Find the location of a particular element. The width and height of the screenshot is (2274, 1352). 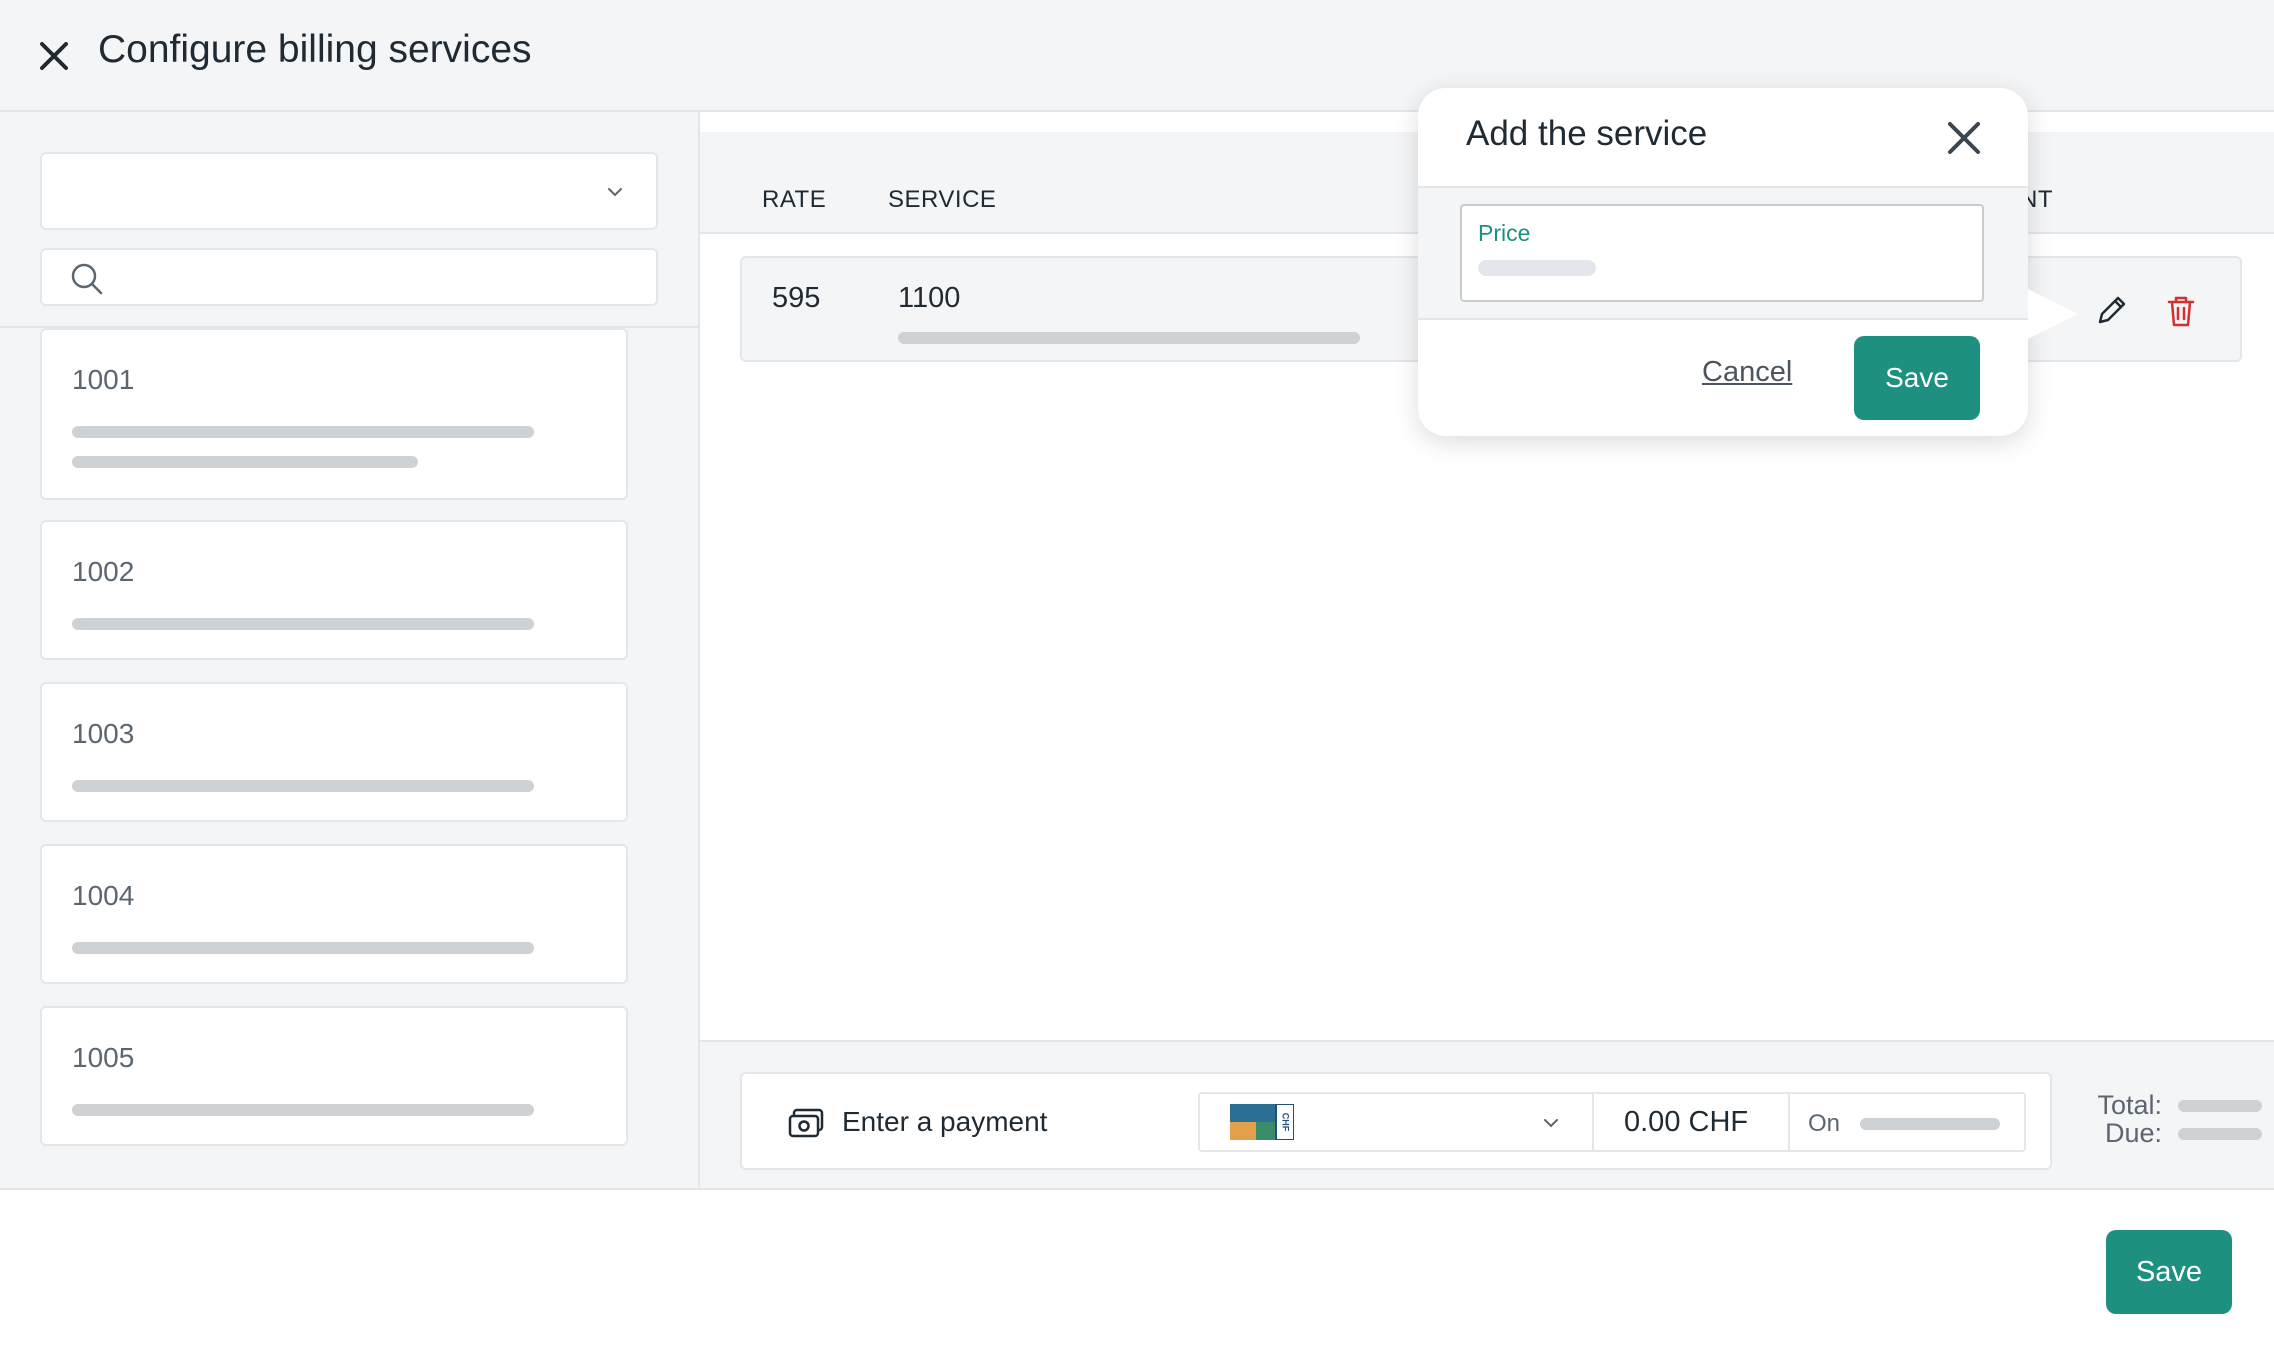

service-card: 1004 is located at coordinates (334, 914).